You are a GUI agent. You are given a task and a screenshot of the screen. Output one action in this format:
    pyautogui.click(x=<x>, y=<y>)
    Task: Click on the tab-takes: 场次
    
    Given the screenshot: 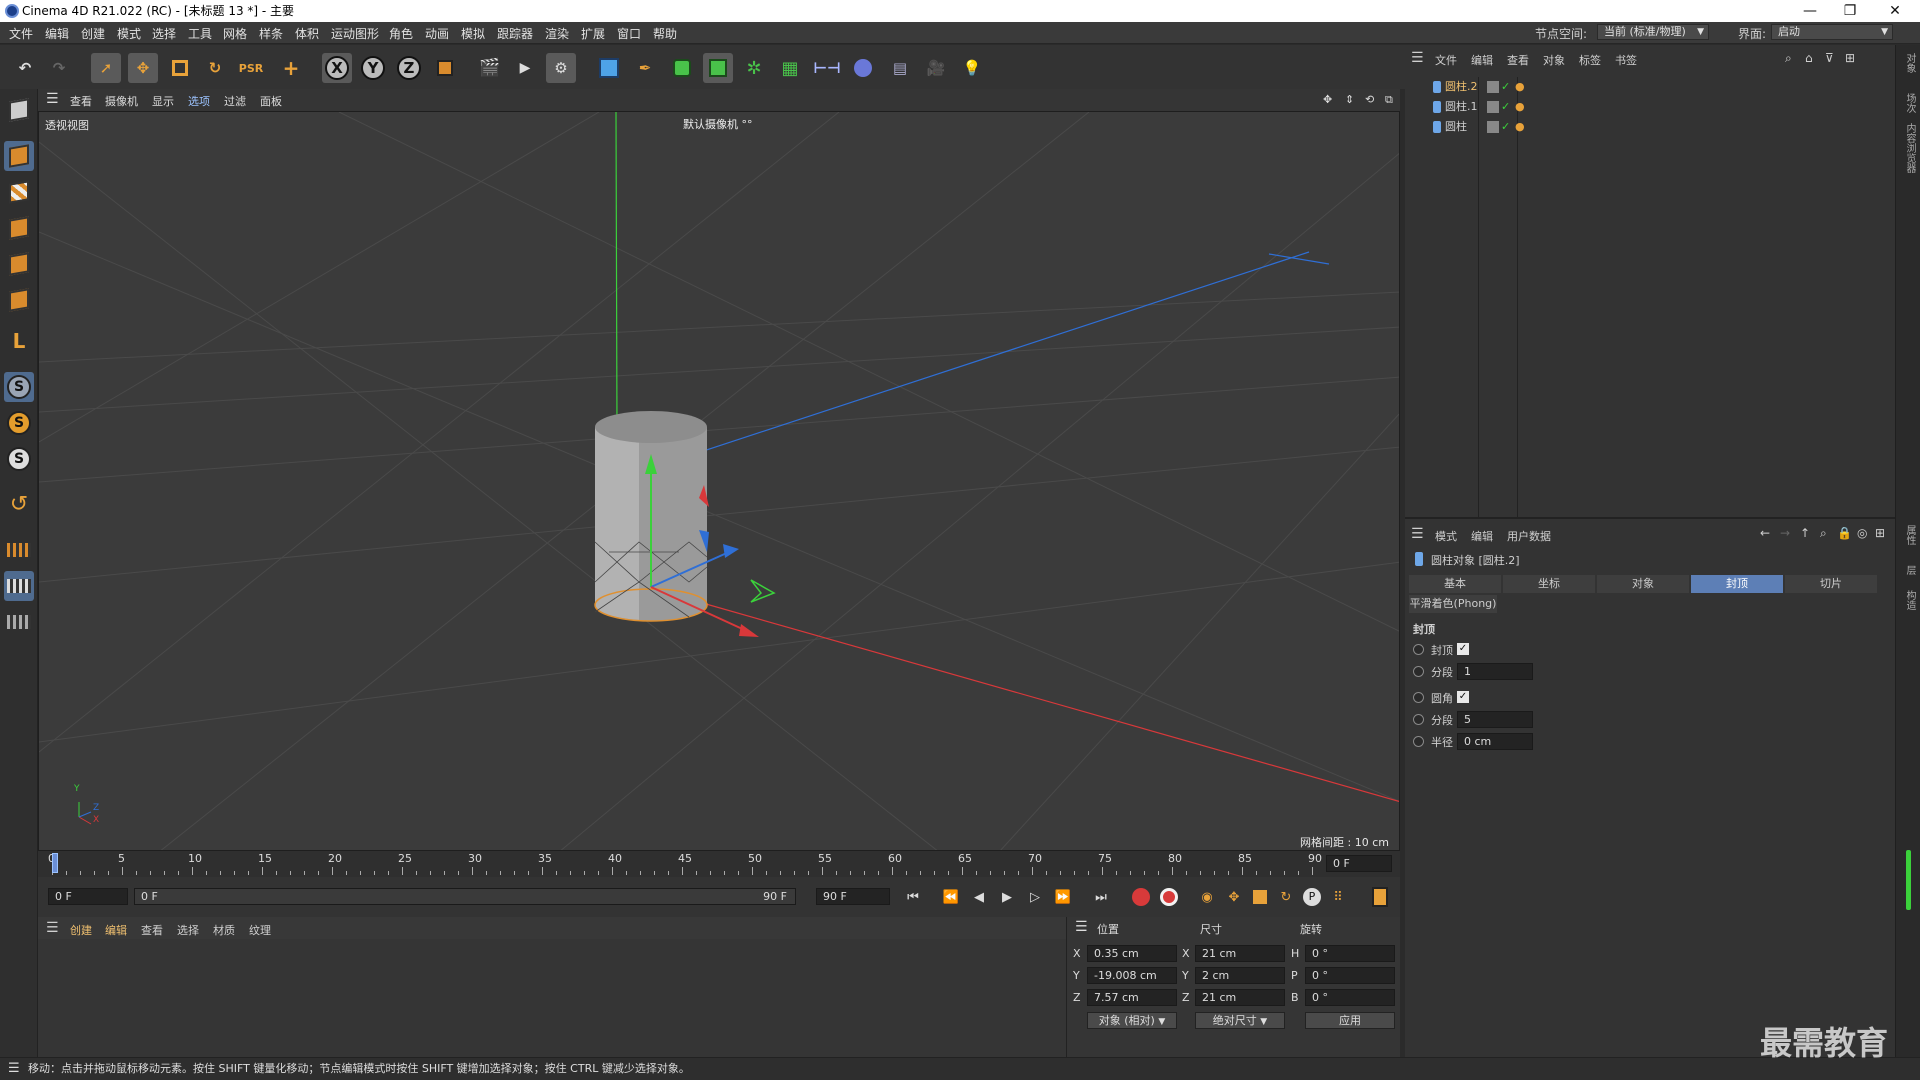 What is the action you would take?
    pyautogui.click(x=1909, y=103)
    